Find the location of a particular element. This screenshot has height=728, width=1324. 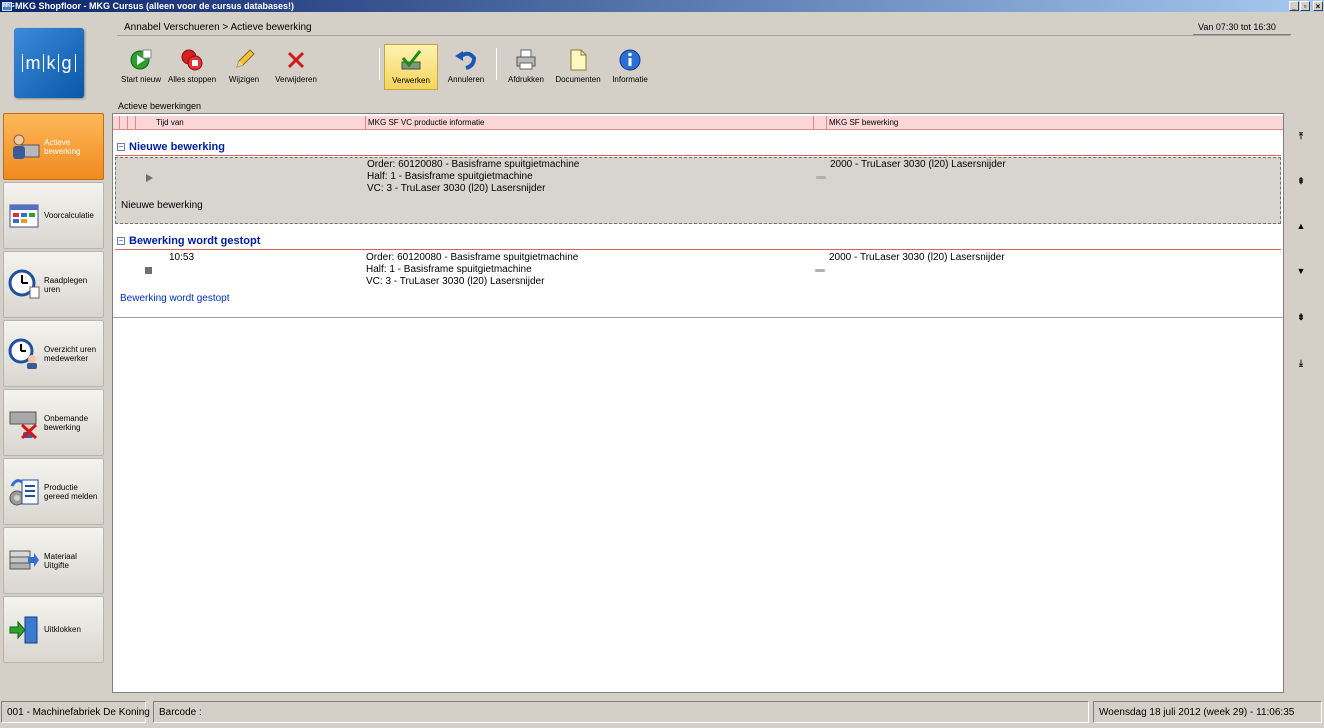

document-icon is located at coordinates (578, 60).